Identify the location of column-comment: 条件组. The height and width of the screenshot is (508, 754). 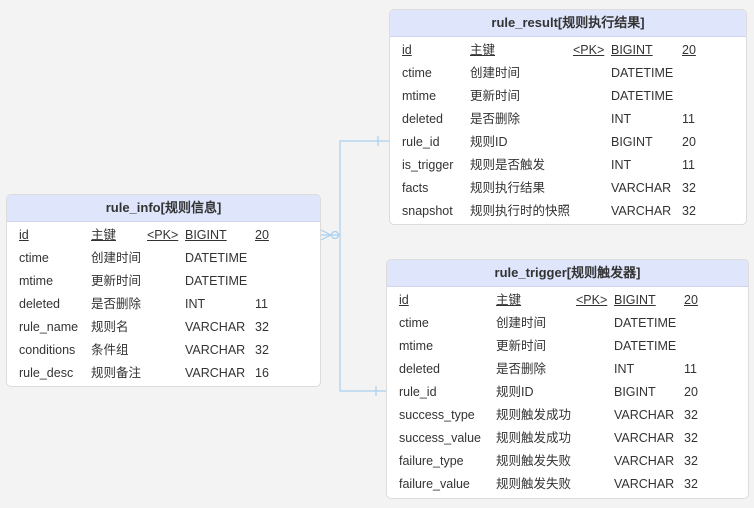
(110, 350).